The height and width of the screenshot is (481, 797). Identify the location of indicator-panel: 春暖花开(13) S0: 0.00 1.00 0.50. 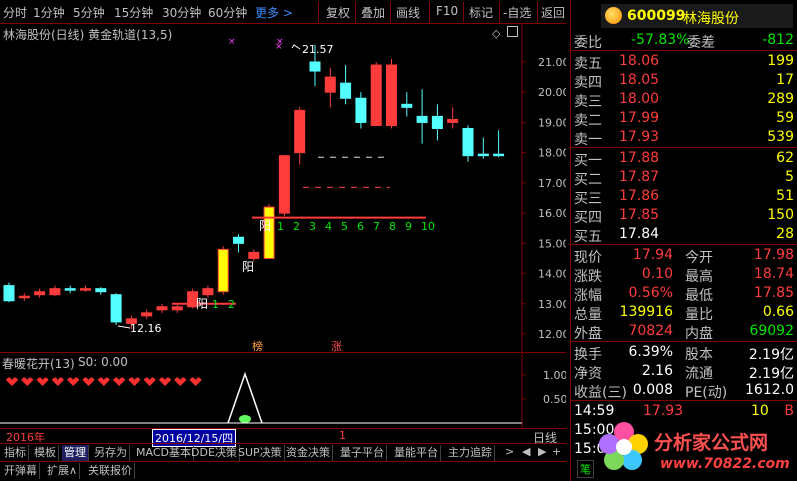
(283, 390).